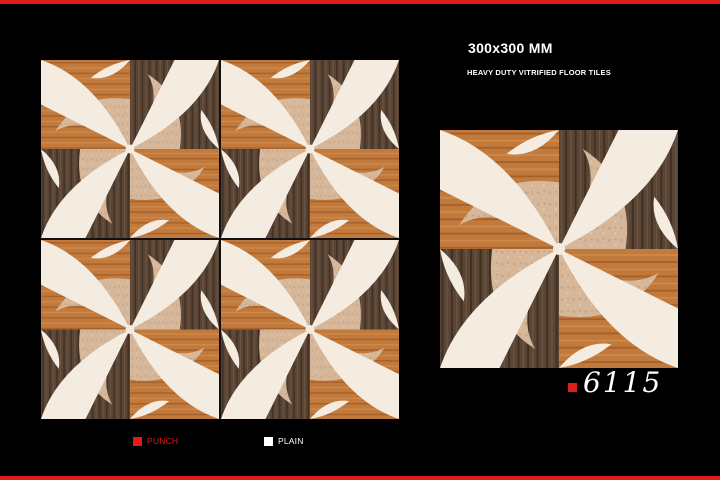  Describe the element at coordinates (268, 441) in the screenshot. I see `white-square-icon` at that location.